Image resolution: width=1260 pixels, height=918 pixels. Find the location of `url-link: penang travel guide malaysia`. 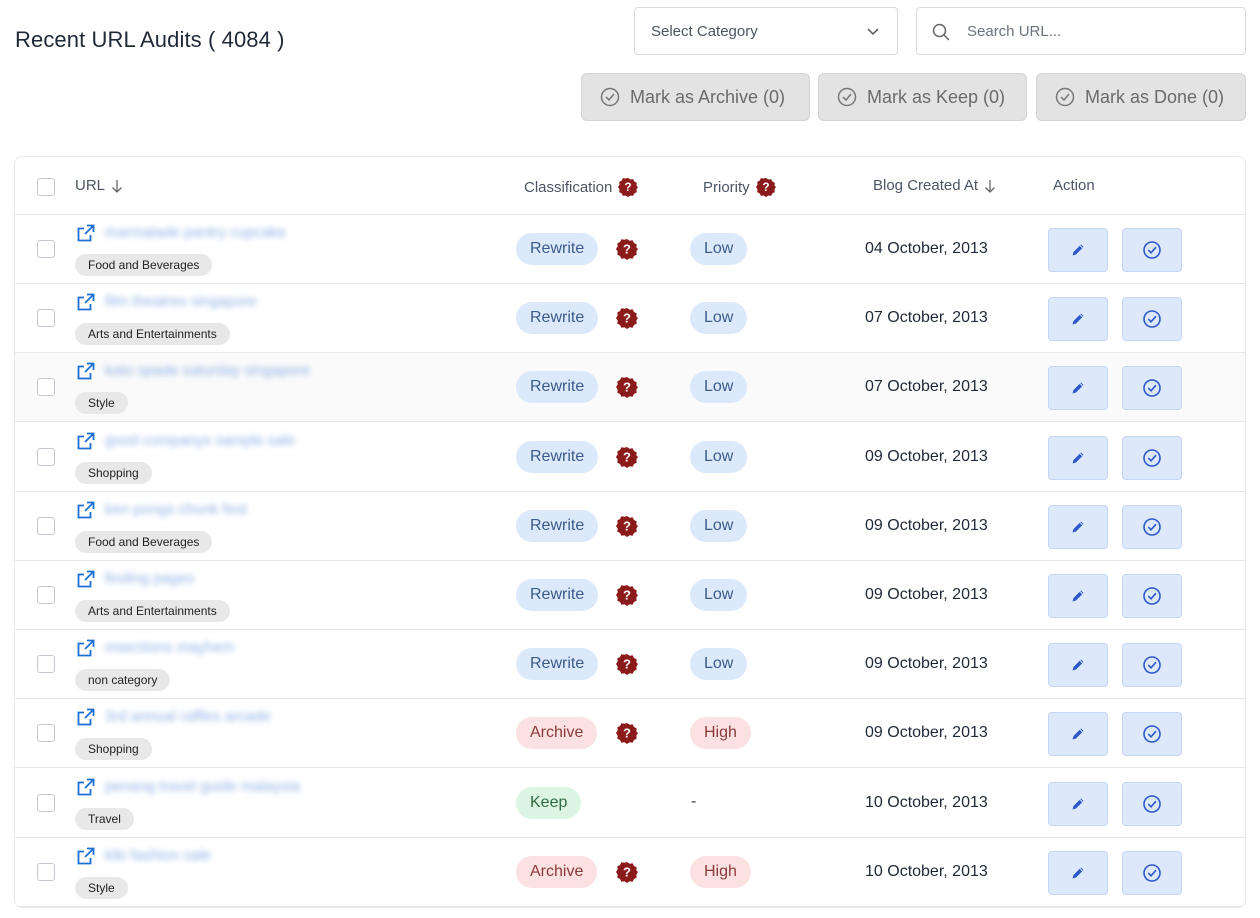

url-link: penang travel guide malaysia is located at coordinates (202, 786).